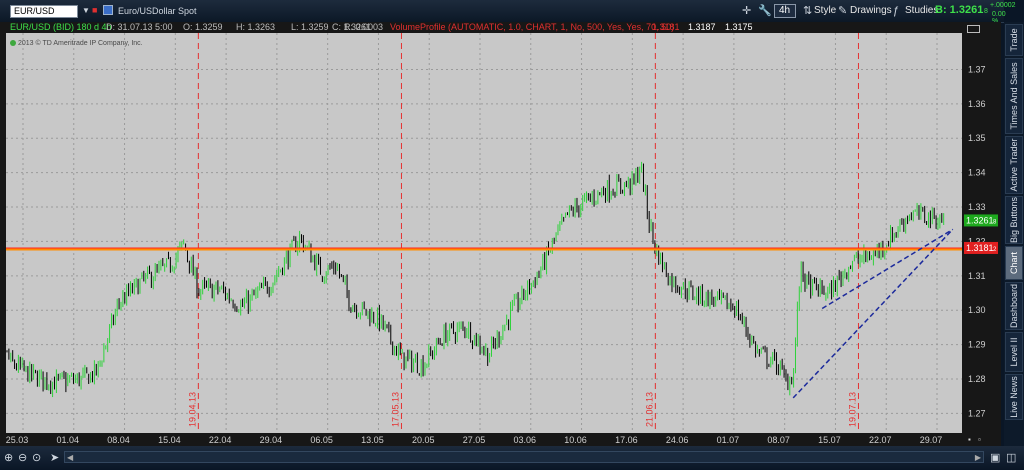 The width and height of the screenshot is (1024, 470). I want to click on studies-button: Studies, so click(921, 10).